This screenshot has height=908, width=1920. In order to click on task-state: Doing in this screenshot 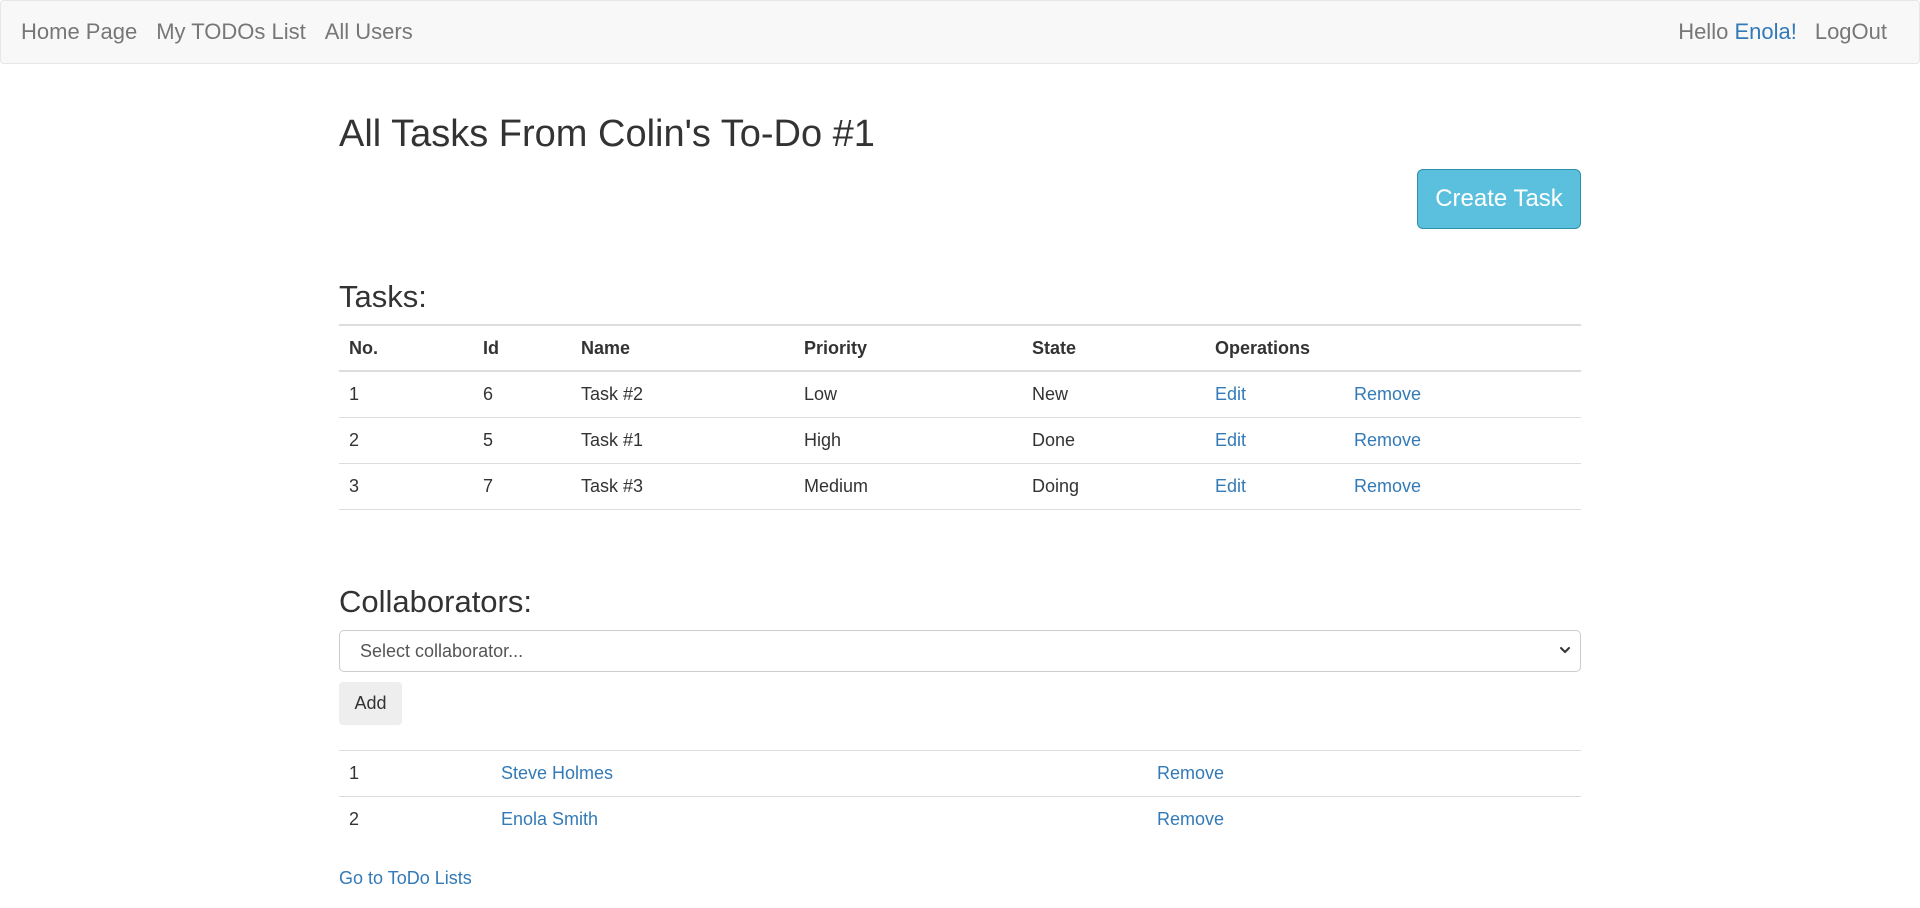, I will do `click(1113, 486)`.